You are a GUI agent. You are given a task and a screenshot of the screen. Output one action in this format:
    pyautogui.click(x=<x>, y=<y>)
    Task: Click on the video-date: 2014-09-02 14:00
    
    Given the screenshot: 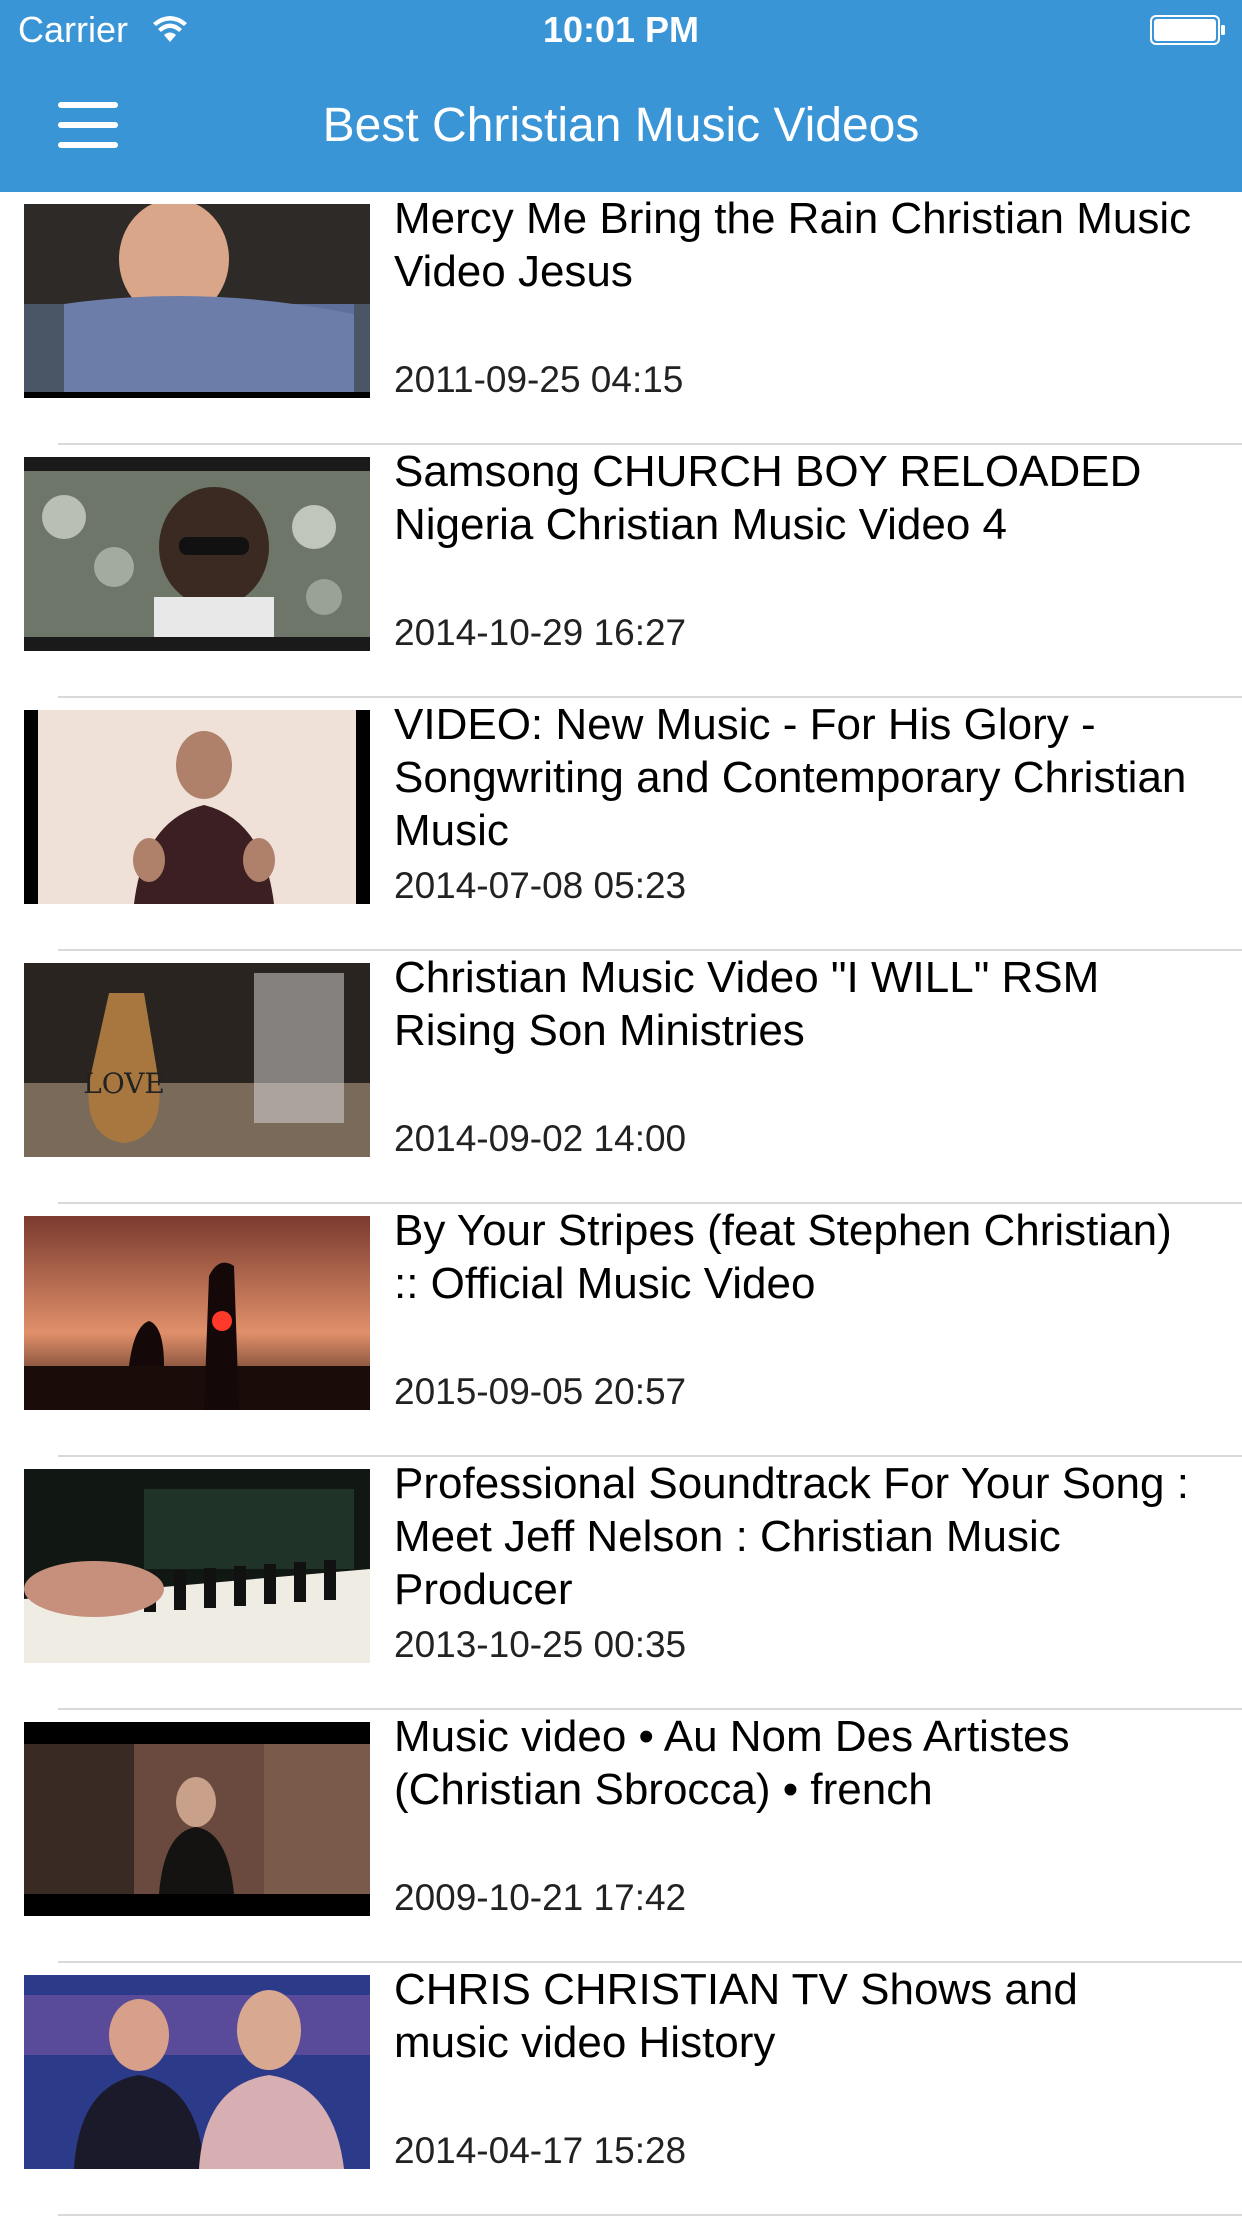 What is the action you would take?
    pyautogui.click(x=540, y=1138)
    